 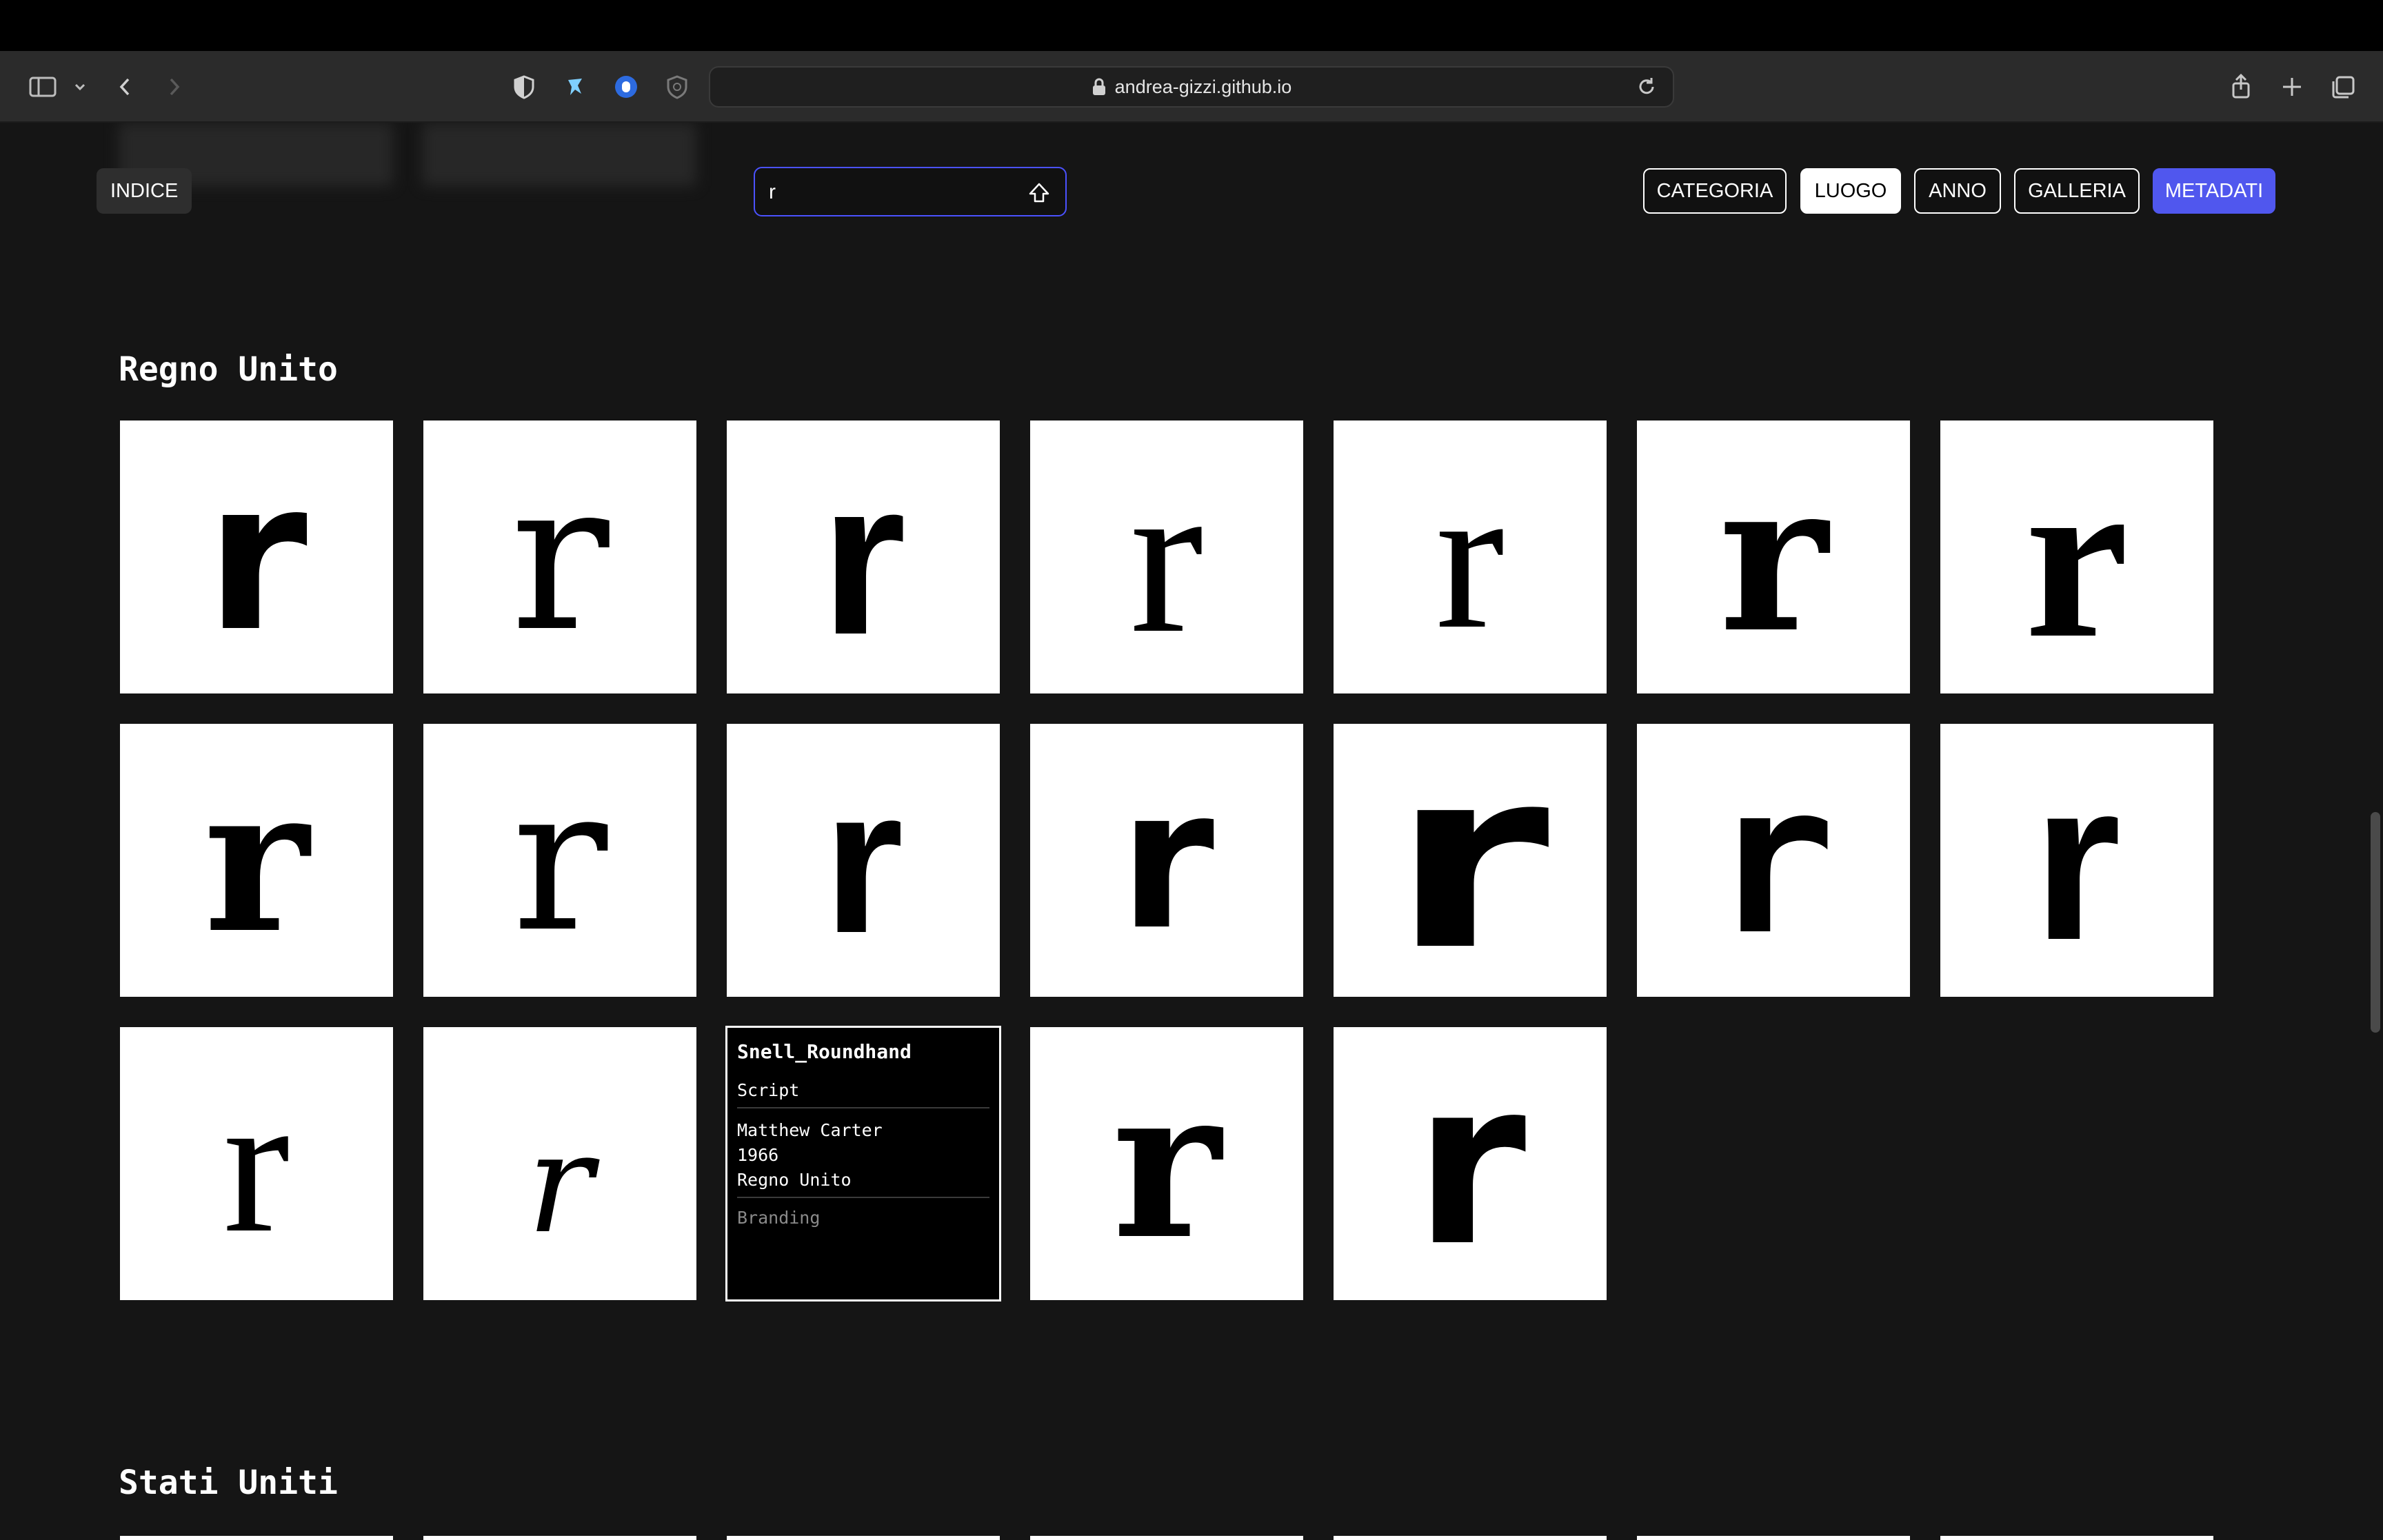 What do you see at coordinates (1957, 191) in the screenshot?
I see `filter-anno: ANNO` at bounding box center [1957, 191].